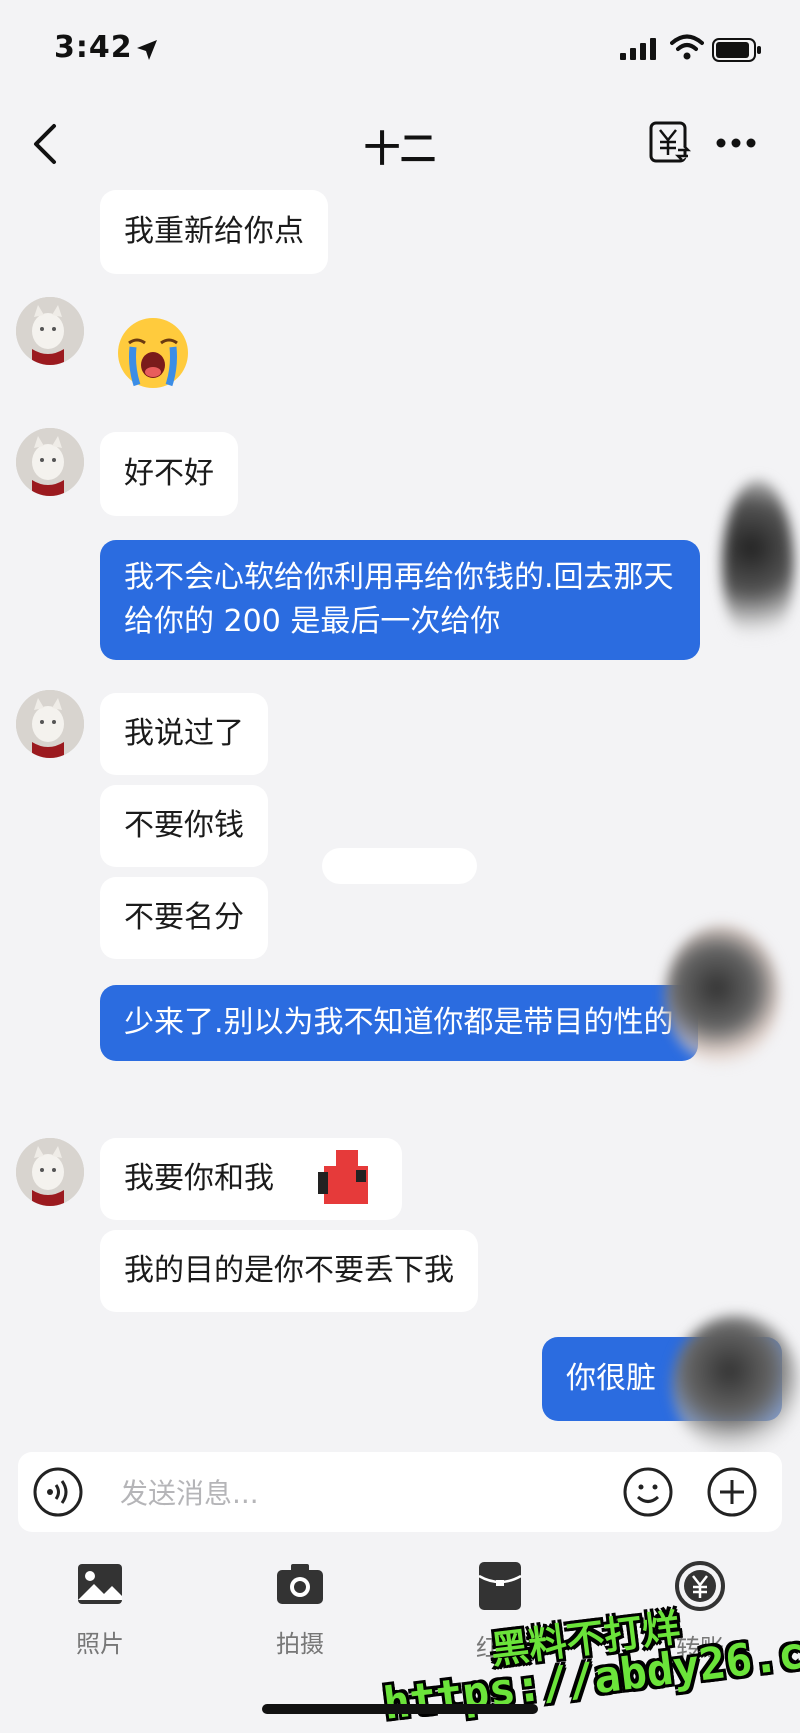 The height and width of the screenshot is (1733, 800). Describe the element at coordinates (737, 52) in the screenshot. I see `battery-icon` at that location.